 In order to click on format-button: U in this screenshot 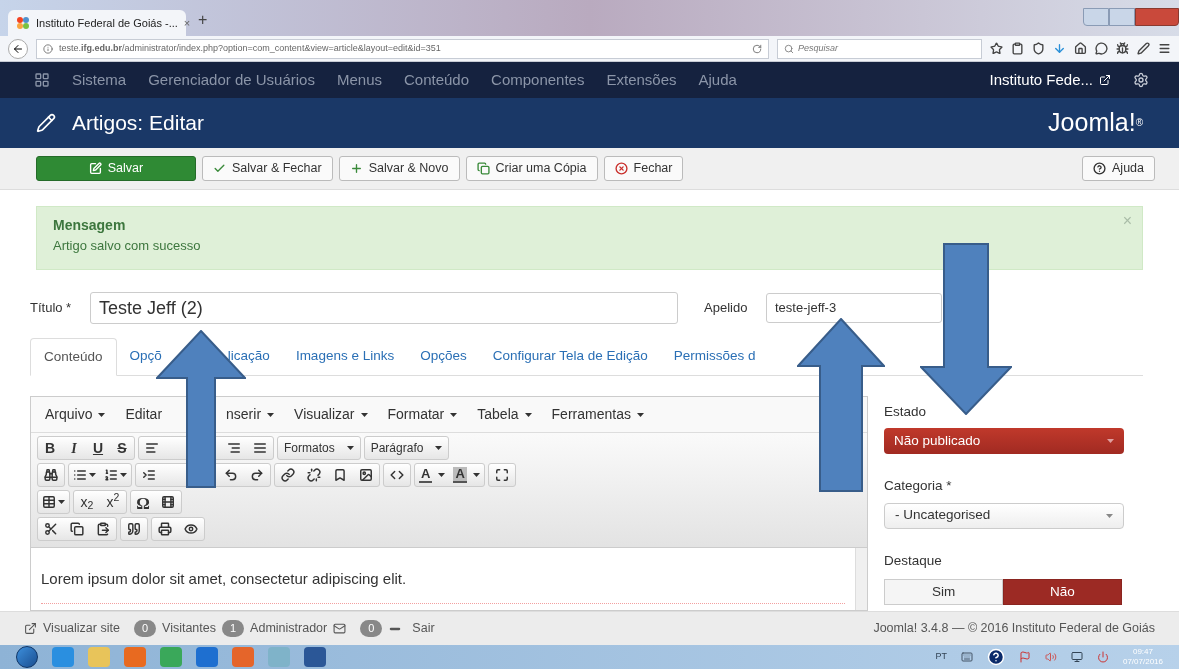, I will do `click(98, 448)`.